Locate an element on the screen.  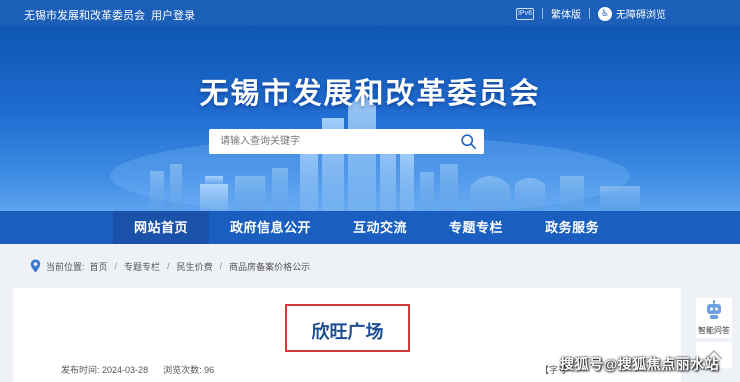
ipv6-badge: IPv6 is located at coordinates (525, 13).